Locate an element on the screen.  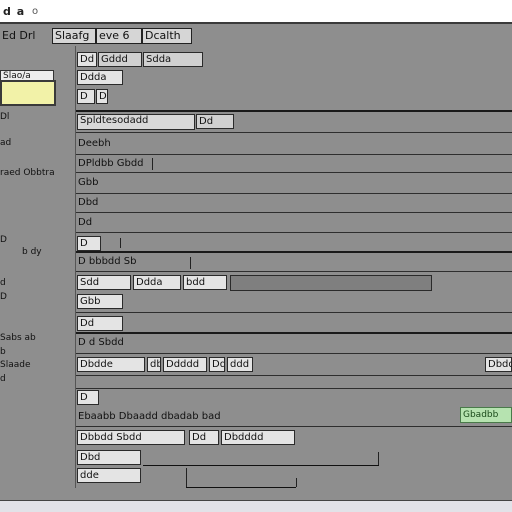
row-button: Dbbdd Sbdd is located at coordinates (131, 437).